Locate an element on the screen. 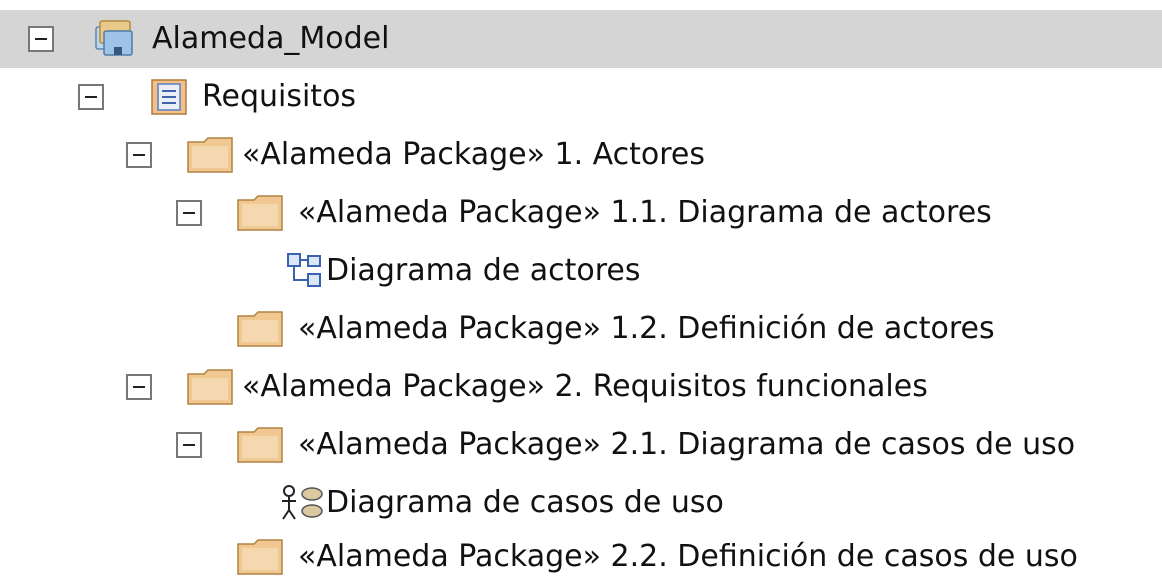 The width and height of the screenshot is (1162, 584). tree-node-diagrama-actores: Diagrama de actores is located at coordinates (581, 271).